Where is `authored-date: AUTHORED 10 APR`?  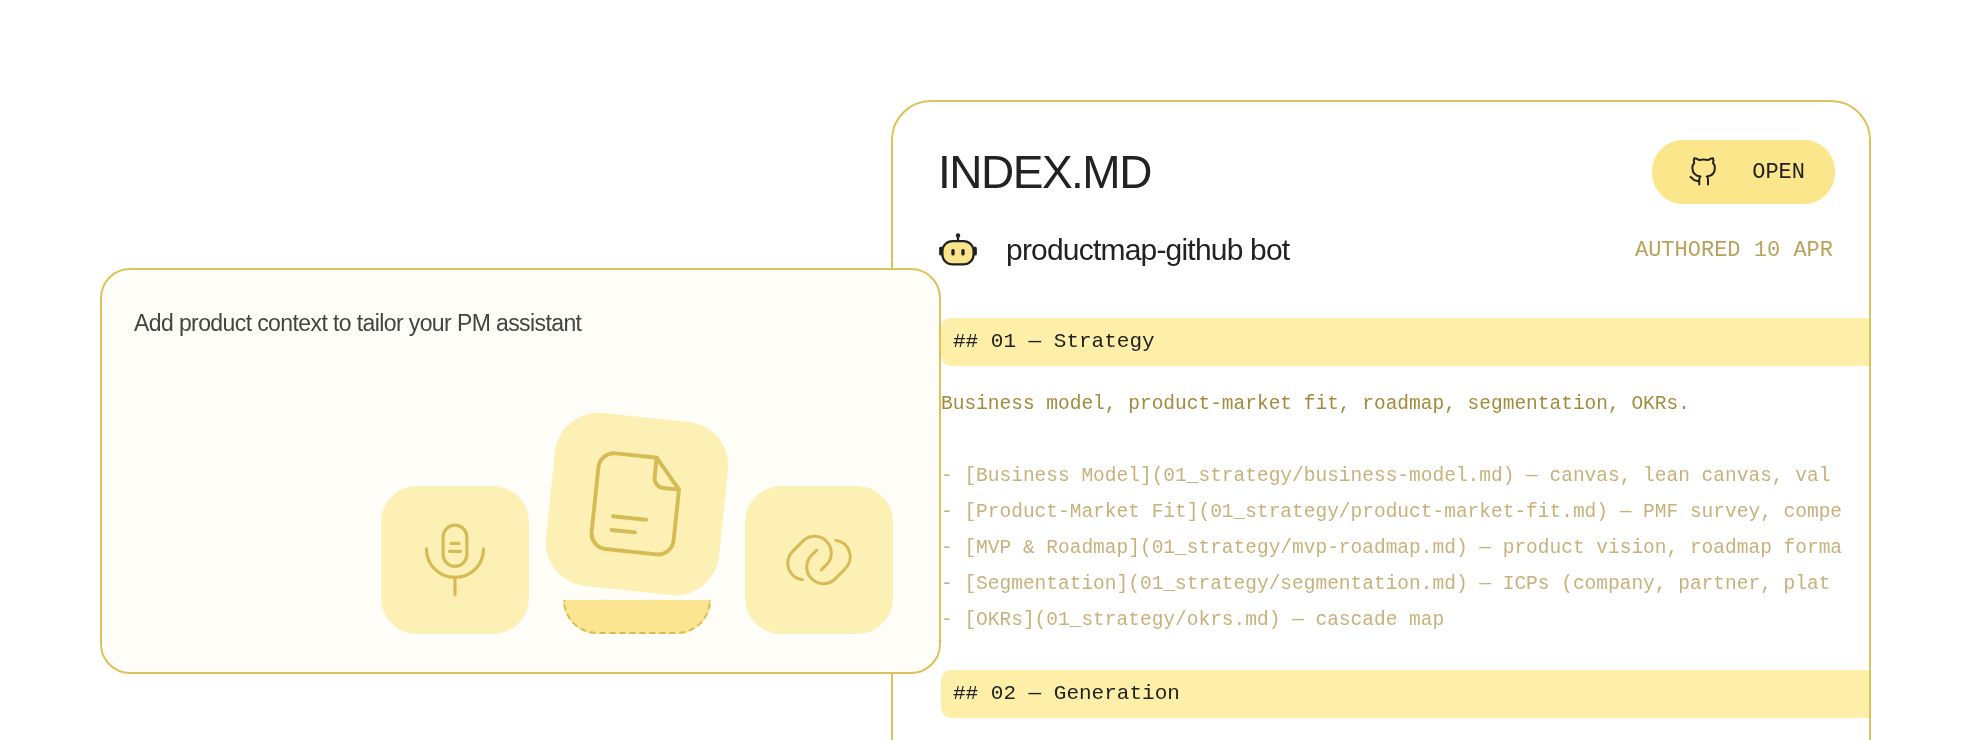
authored-date: AUTHORED 10 APR is located at coordinates (1733, 250).